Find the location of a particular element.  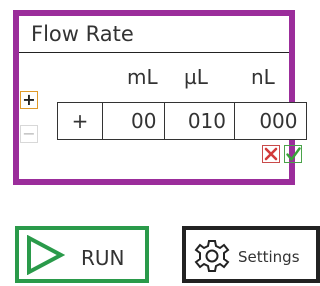

sign-field: + is located at coordinates (80, 121).